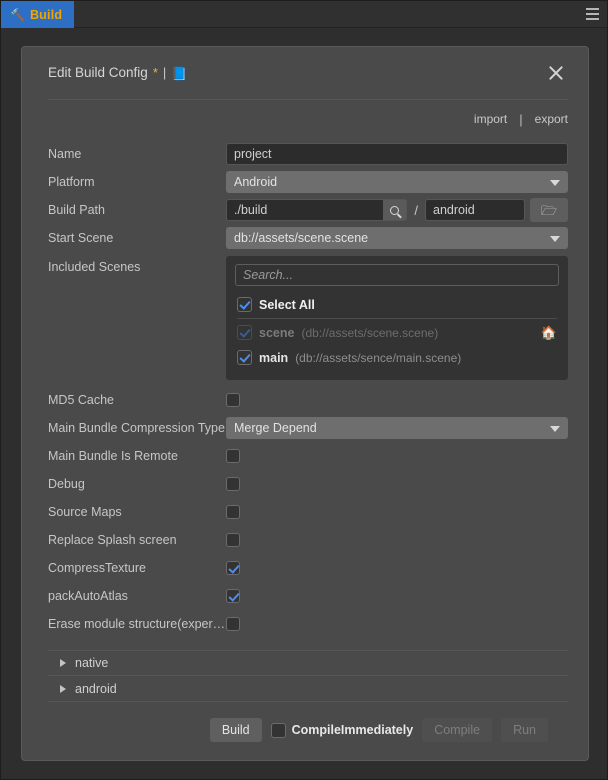 The image size is (608, 780). I want to click on select-all-label: Select All, so click(287, 304).